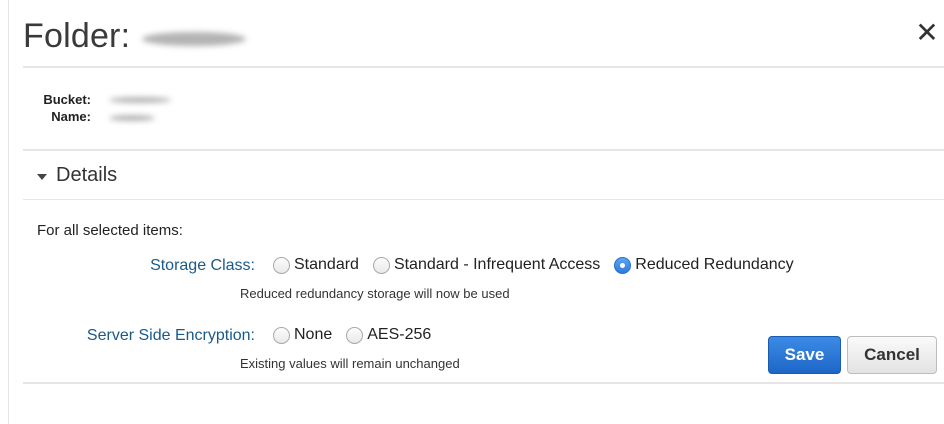 Image resolution: width=944 pixels, height=424 pixels. I want to click on cancel-button: Cancel, so click(892, 355).